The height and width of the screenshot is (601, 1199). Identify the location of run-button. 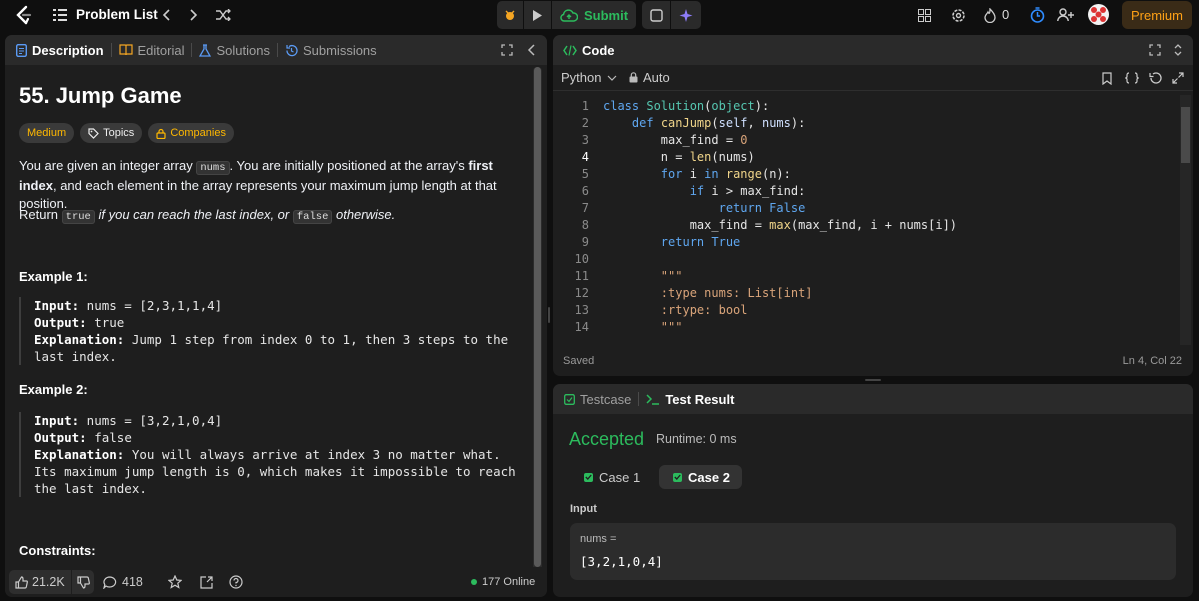
(537, 15).